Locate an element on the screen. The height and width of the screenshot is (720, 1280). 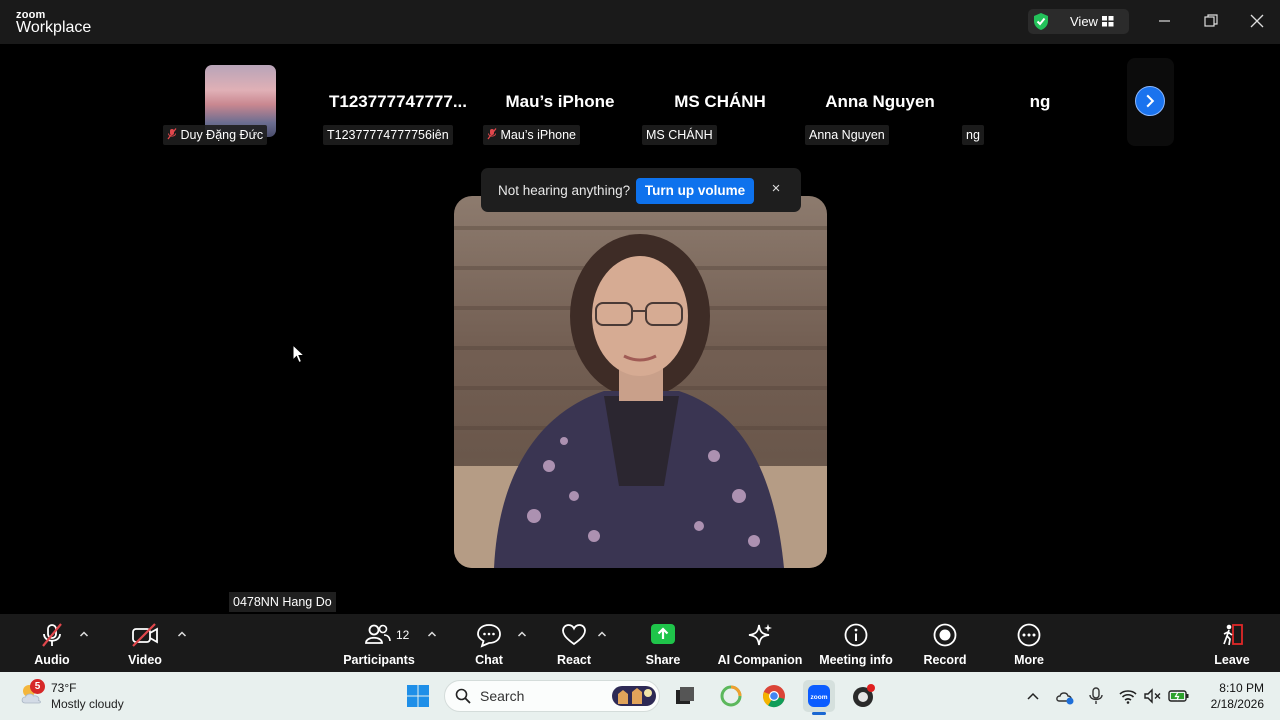
sparkle-ai-icon is located at coordinates (760, 635).